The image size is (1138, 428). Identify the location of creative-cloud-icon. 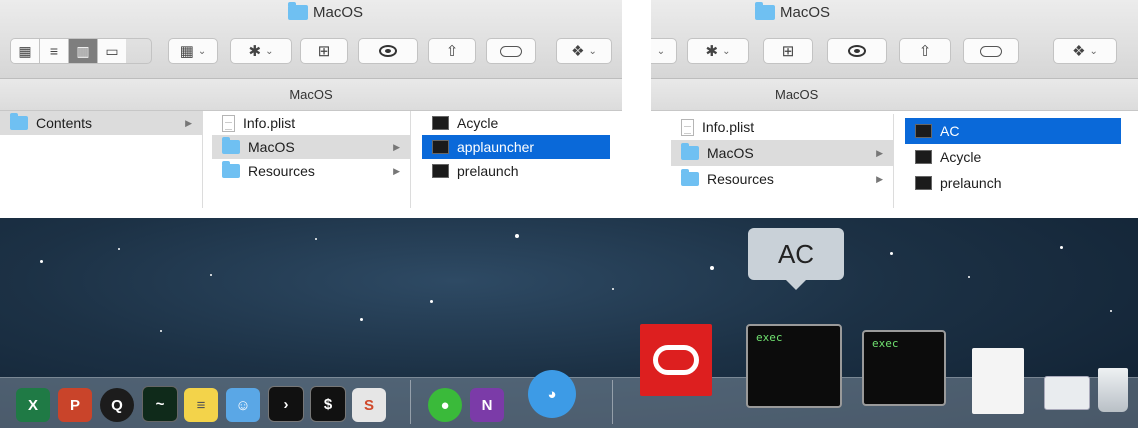
(676, 360).